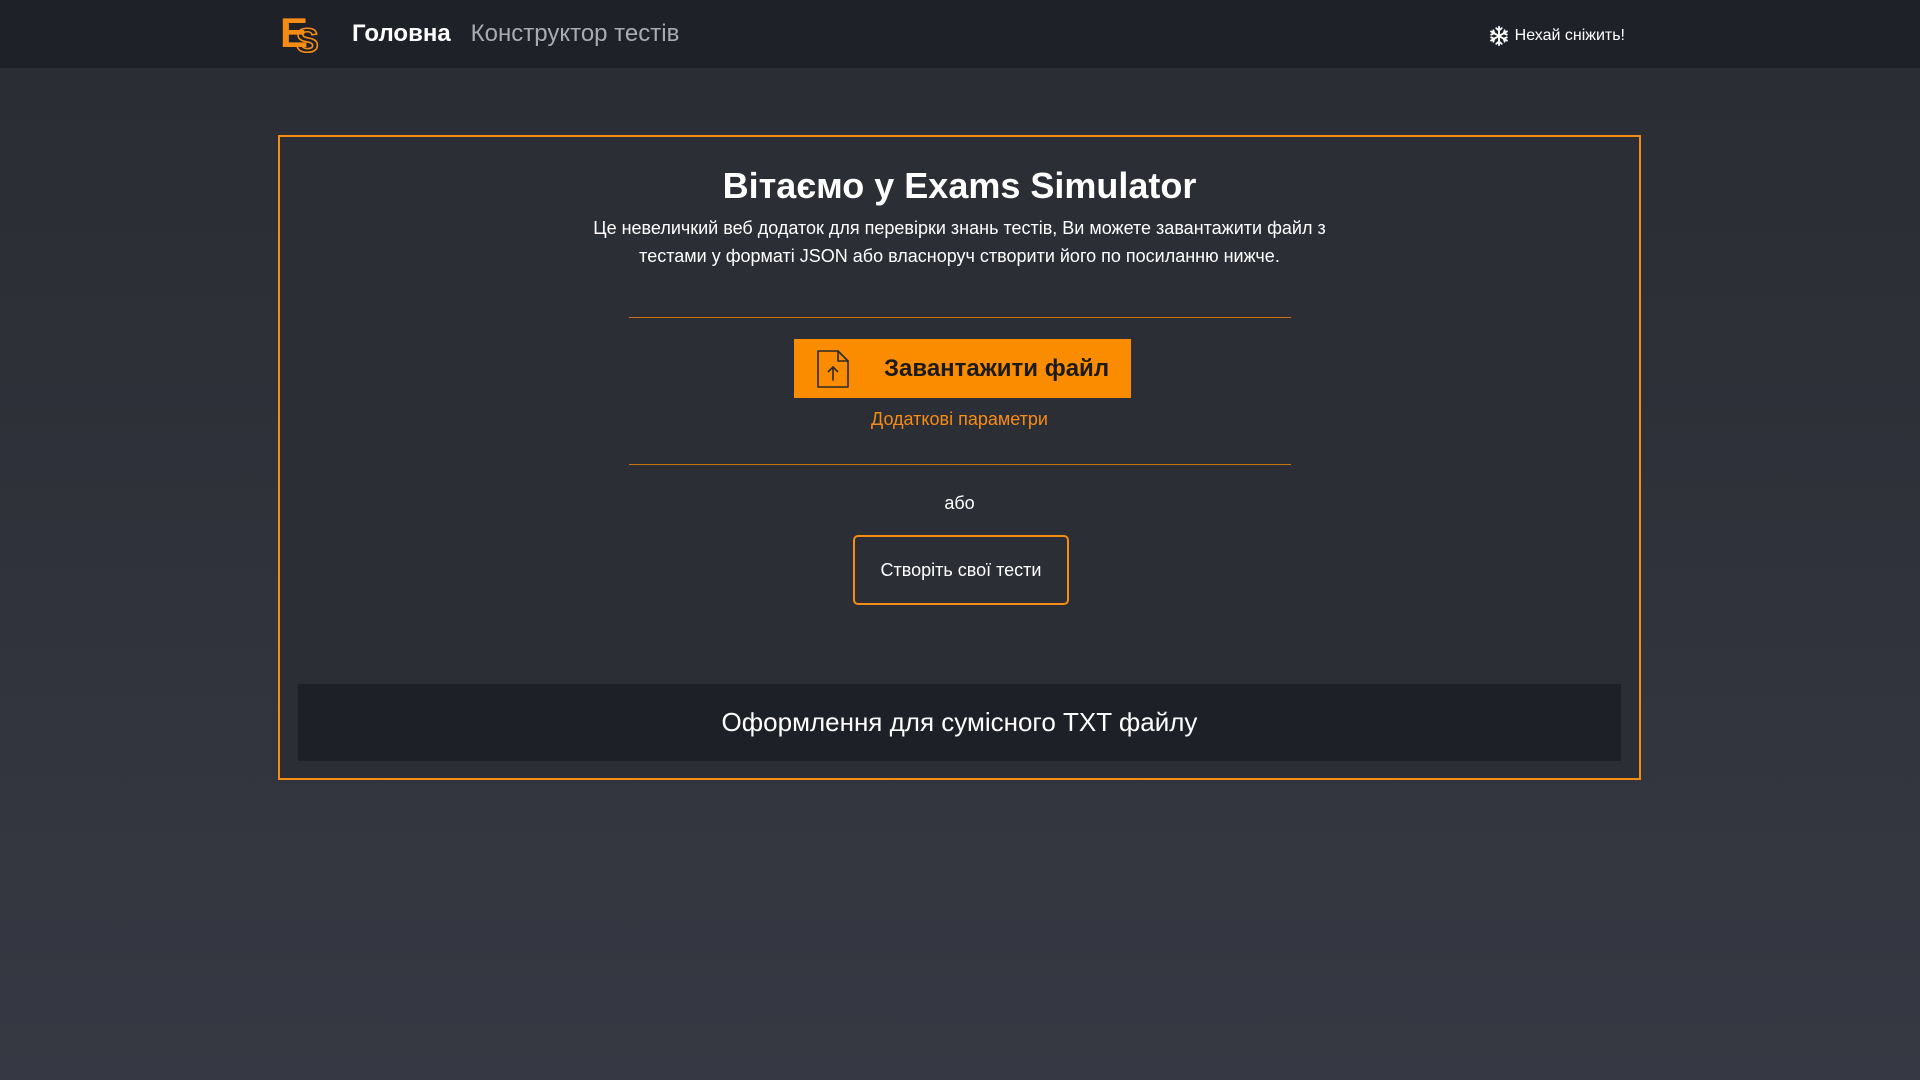 The height and width of the screenshot is (1080, 1920). I want to click on divider-bottom, so click(959, 464).